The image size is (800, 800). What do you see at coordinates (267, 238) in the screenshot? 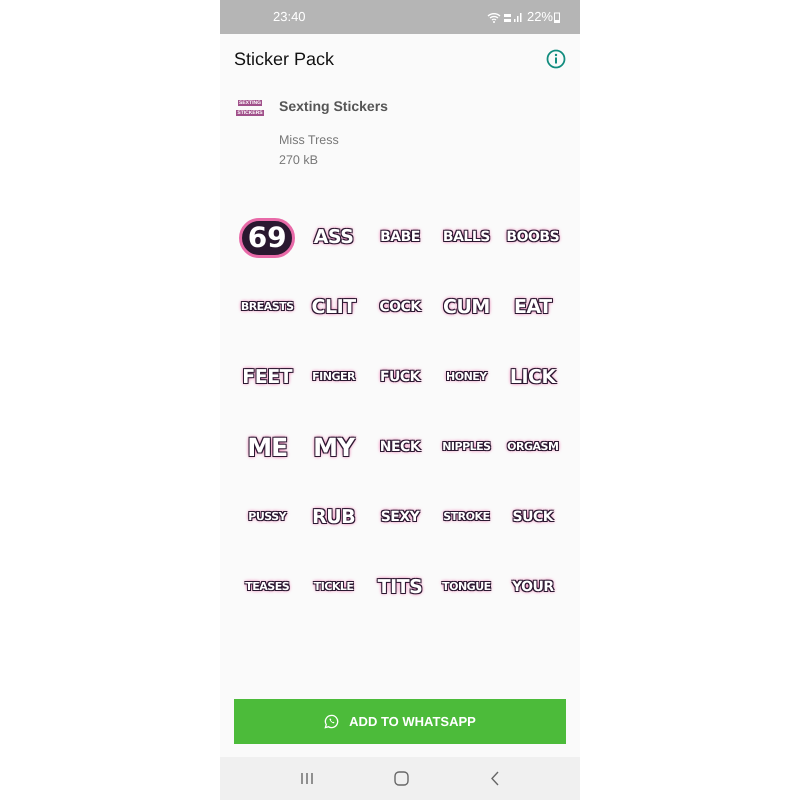
I see `sticker: 69` at bounding box center [267, 238].